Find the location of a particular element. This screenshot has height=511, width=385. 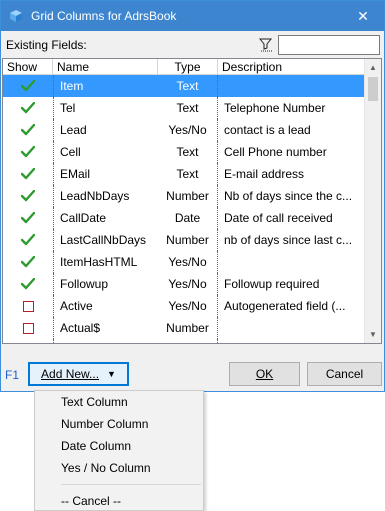

table-row: Cell Text Cell Phone number is located at coordinates (192, 152).